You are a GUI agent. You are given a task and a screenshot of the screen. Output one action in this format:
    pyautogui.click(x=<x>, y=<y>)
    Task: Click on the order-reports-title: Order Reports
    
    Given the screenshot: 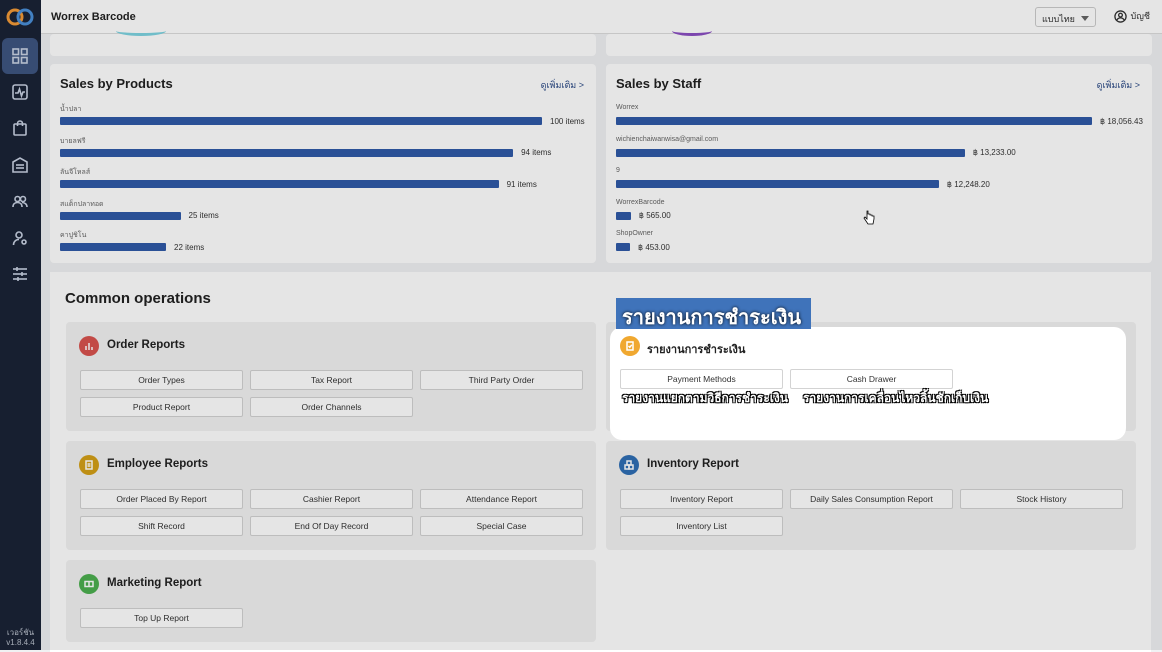 What is the action you would take?
    pyautogui.click(x=146, y=345)
    